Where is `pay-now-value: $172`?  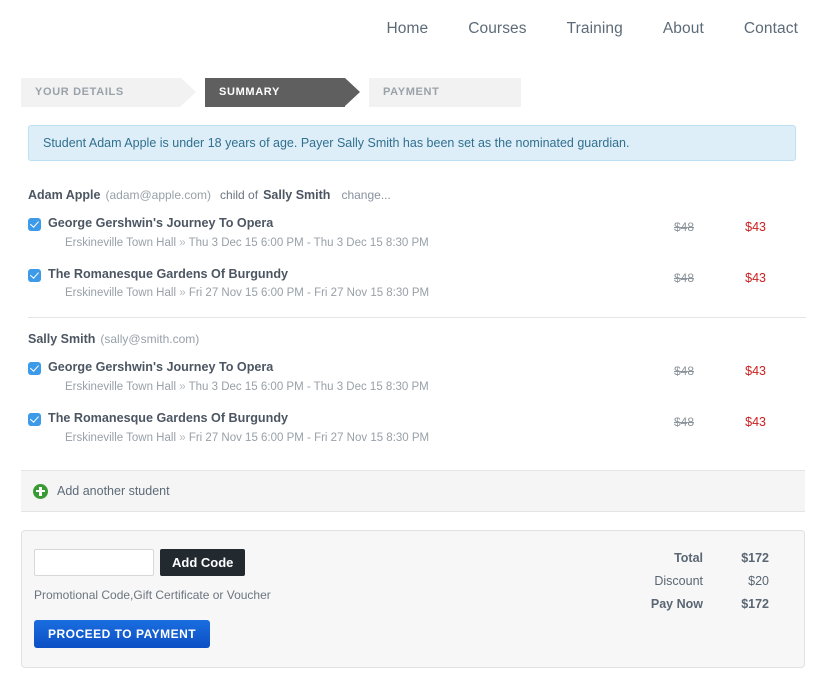
pay-now-value: $172 is located at coordinates (755, 604).